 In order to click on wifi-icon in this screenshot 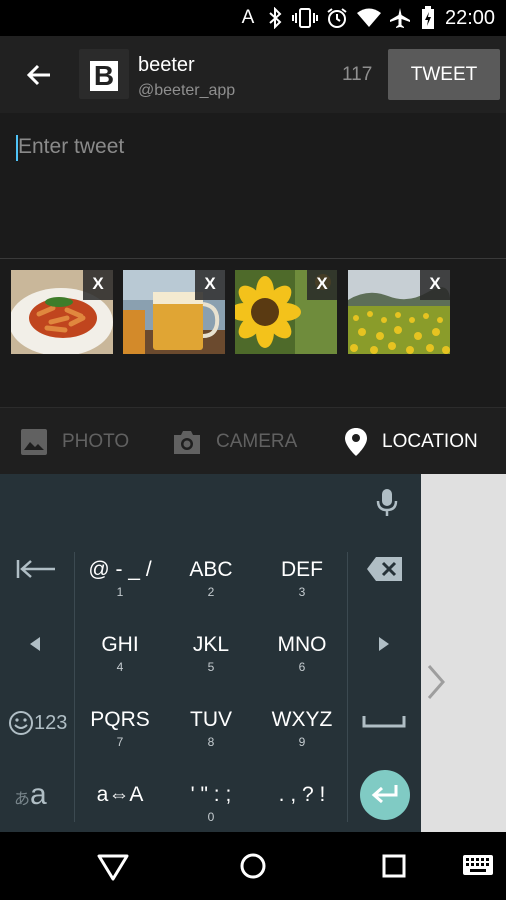, I will do `click(369, 18)`.